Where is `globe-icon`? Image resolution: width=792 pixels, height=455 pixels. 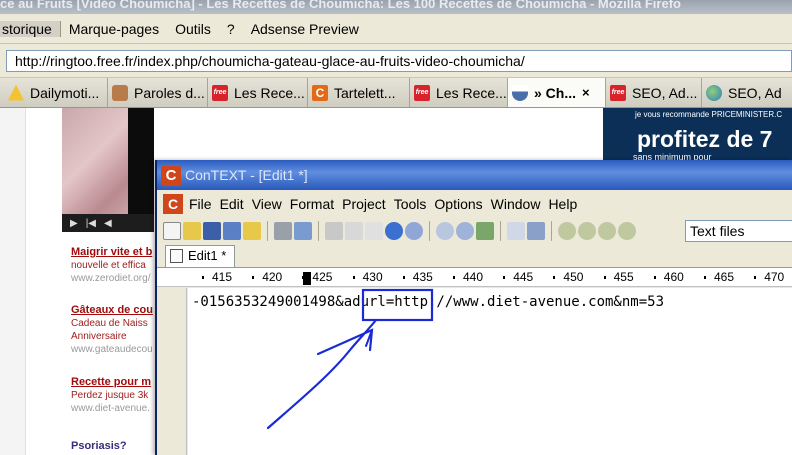
globe-icon is located at coordinates (714, 92).